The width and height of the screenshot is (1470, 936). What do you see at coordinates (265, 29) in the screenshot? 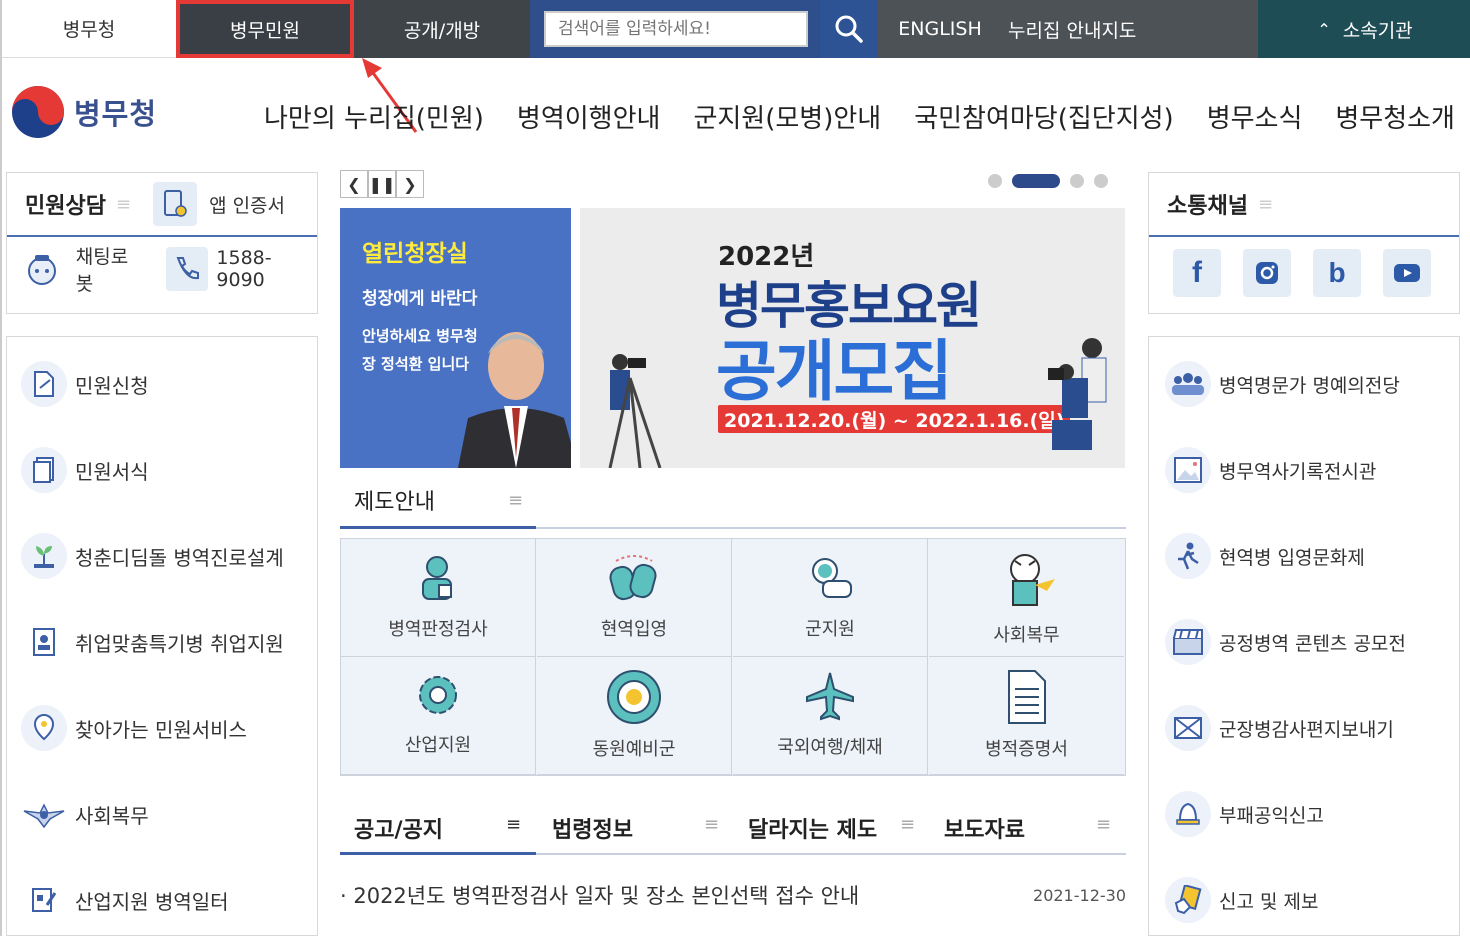
I see `minwon-tab: 병무민원` at bounding box center [265, 29].